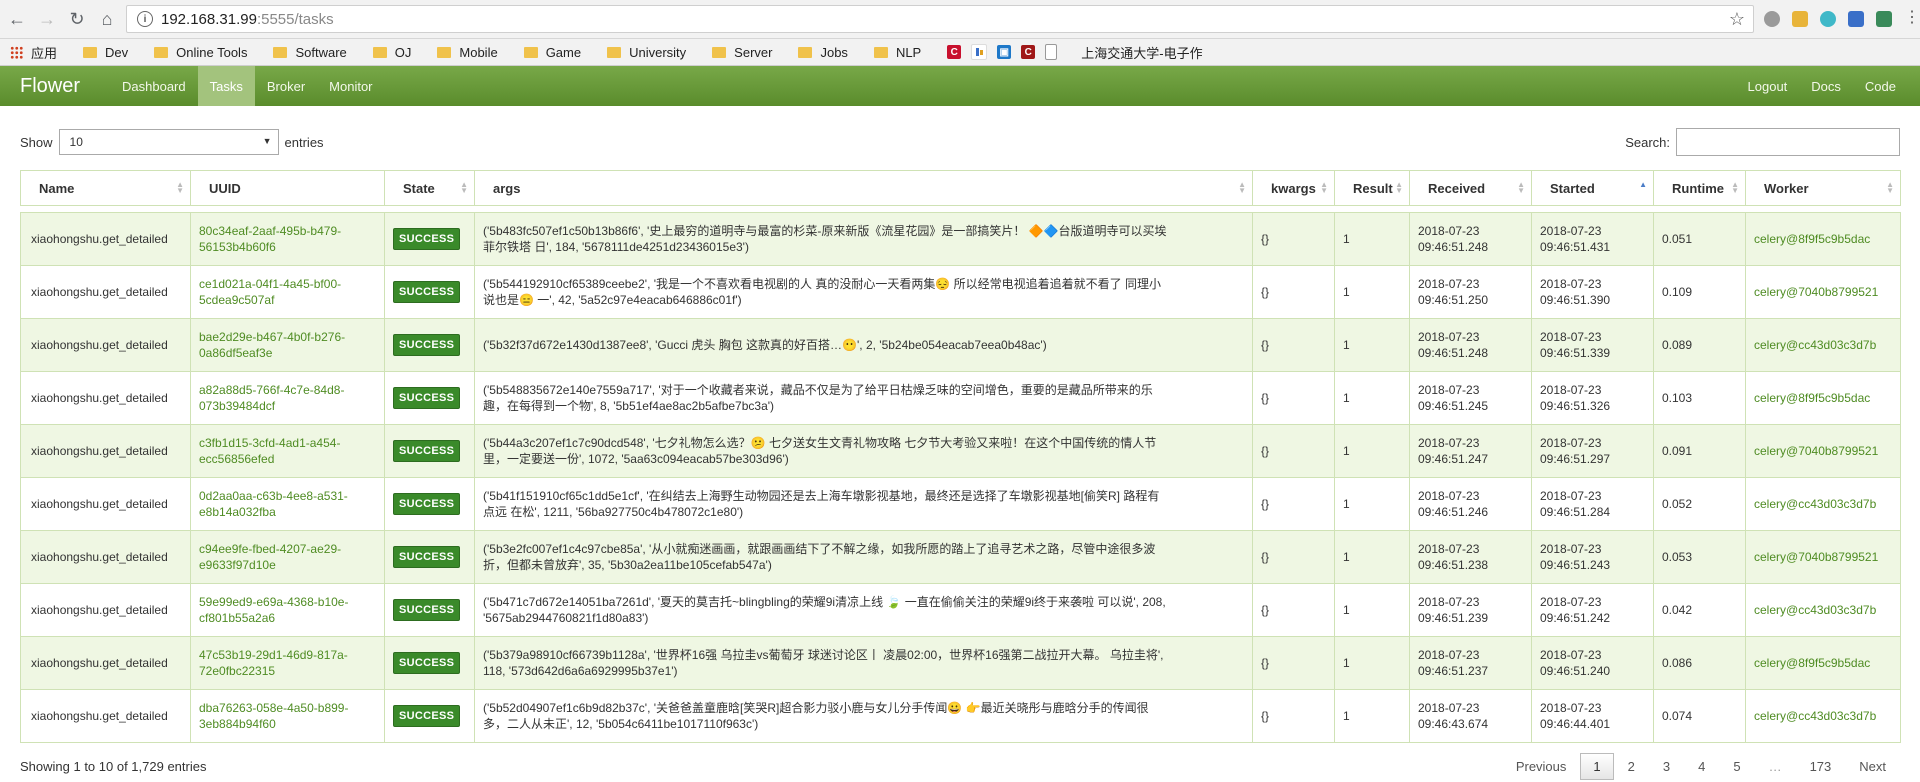 Image resolution: width=1920 pixels, height=782 pixels. I want to click on col-header-state: State ▲ ▼, so click(429, 188).